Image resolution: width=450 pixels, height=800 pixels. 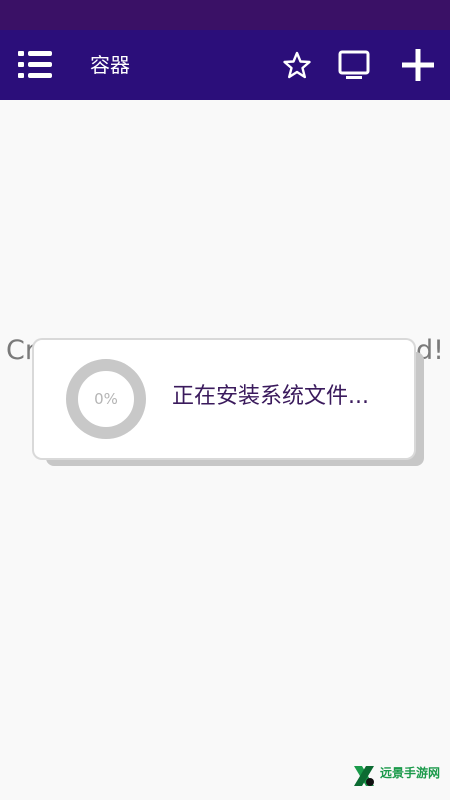 What do you see at coordinates (364, 776) in the screenshot?
I see `watermark-icon` at bounding box center [364, 776].